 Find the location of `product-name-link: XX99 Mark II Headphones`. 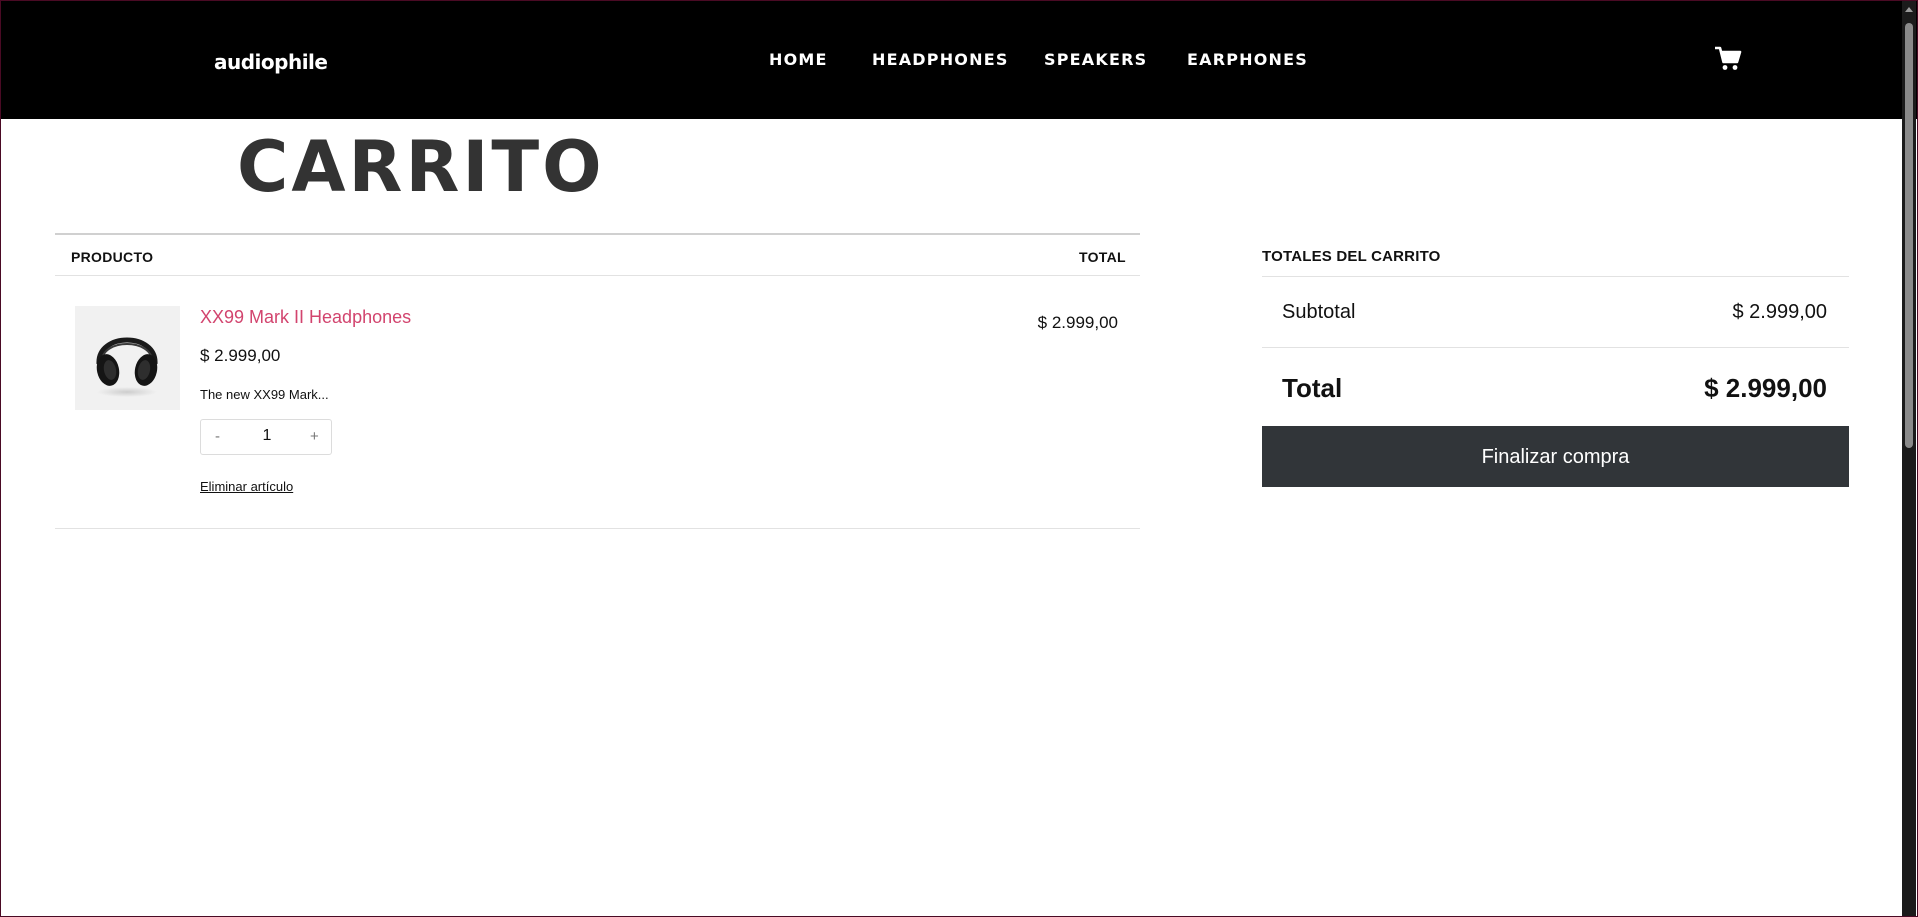

product-name-link: XX99 Mark II Headphones is located at coordinates (305, 317).